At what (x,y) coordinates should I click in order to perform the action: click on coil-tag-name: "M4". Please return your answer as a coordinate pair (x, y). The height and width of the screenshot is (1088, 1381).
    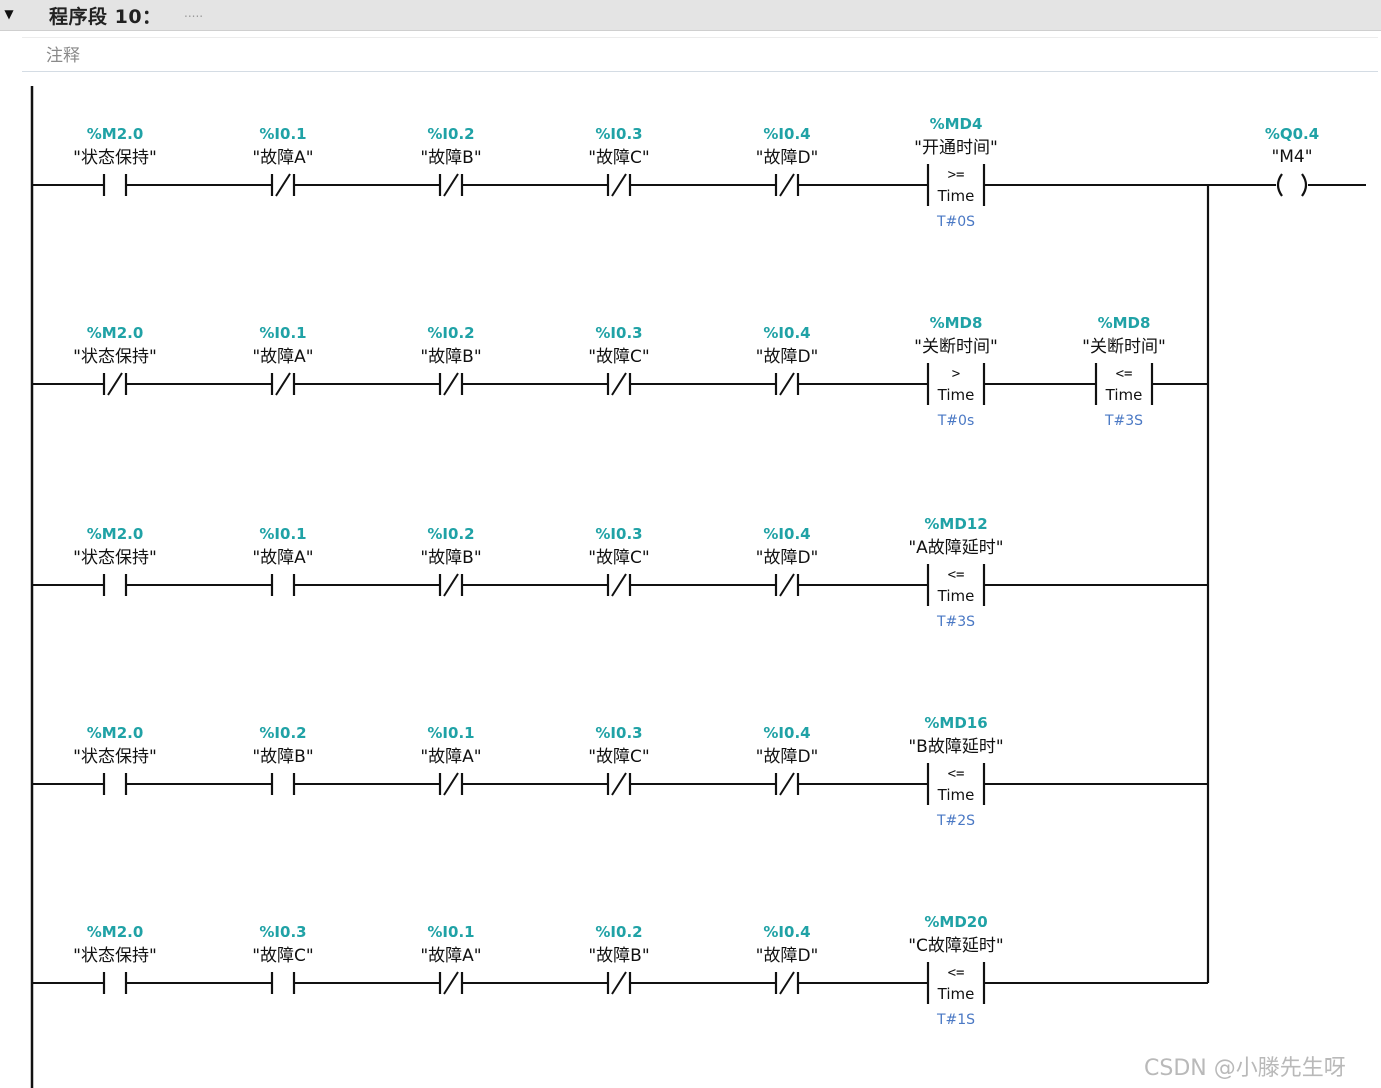
    Looking at the image, I should click on (1291, 157).